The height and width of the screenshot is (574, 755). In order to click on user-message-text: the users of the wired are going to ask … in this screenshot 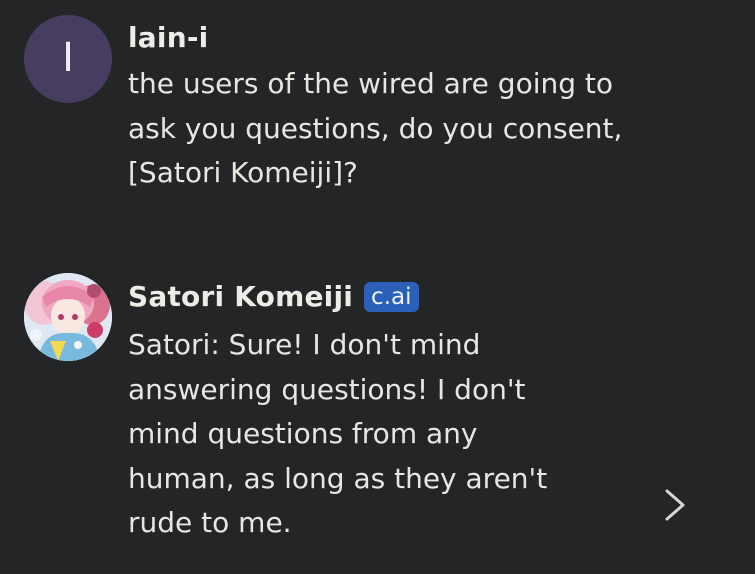, I will do `click(375, 128)`.